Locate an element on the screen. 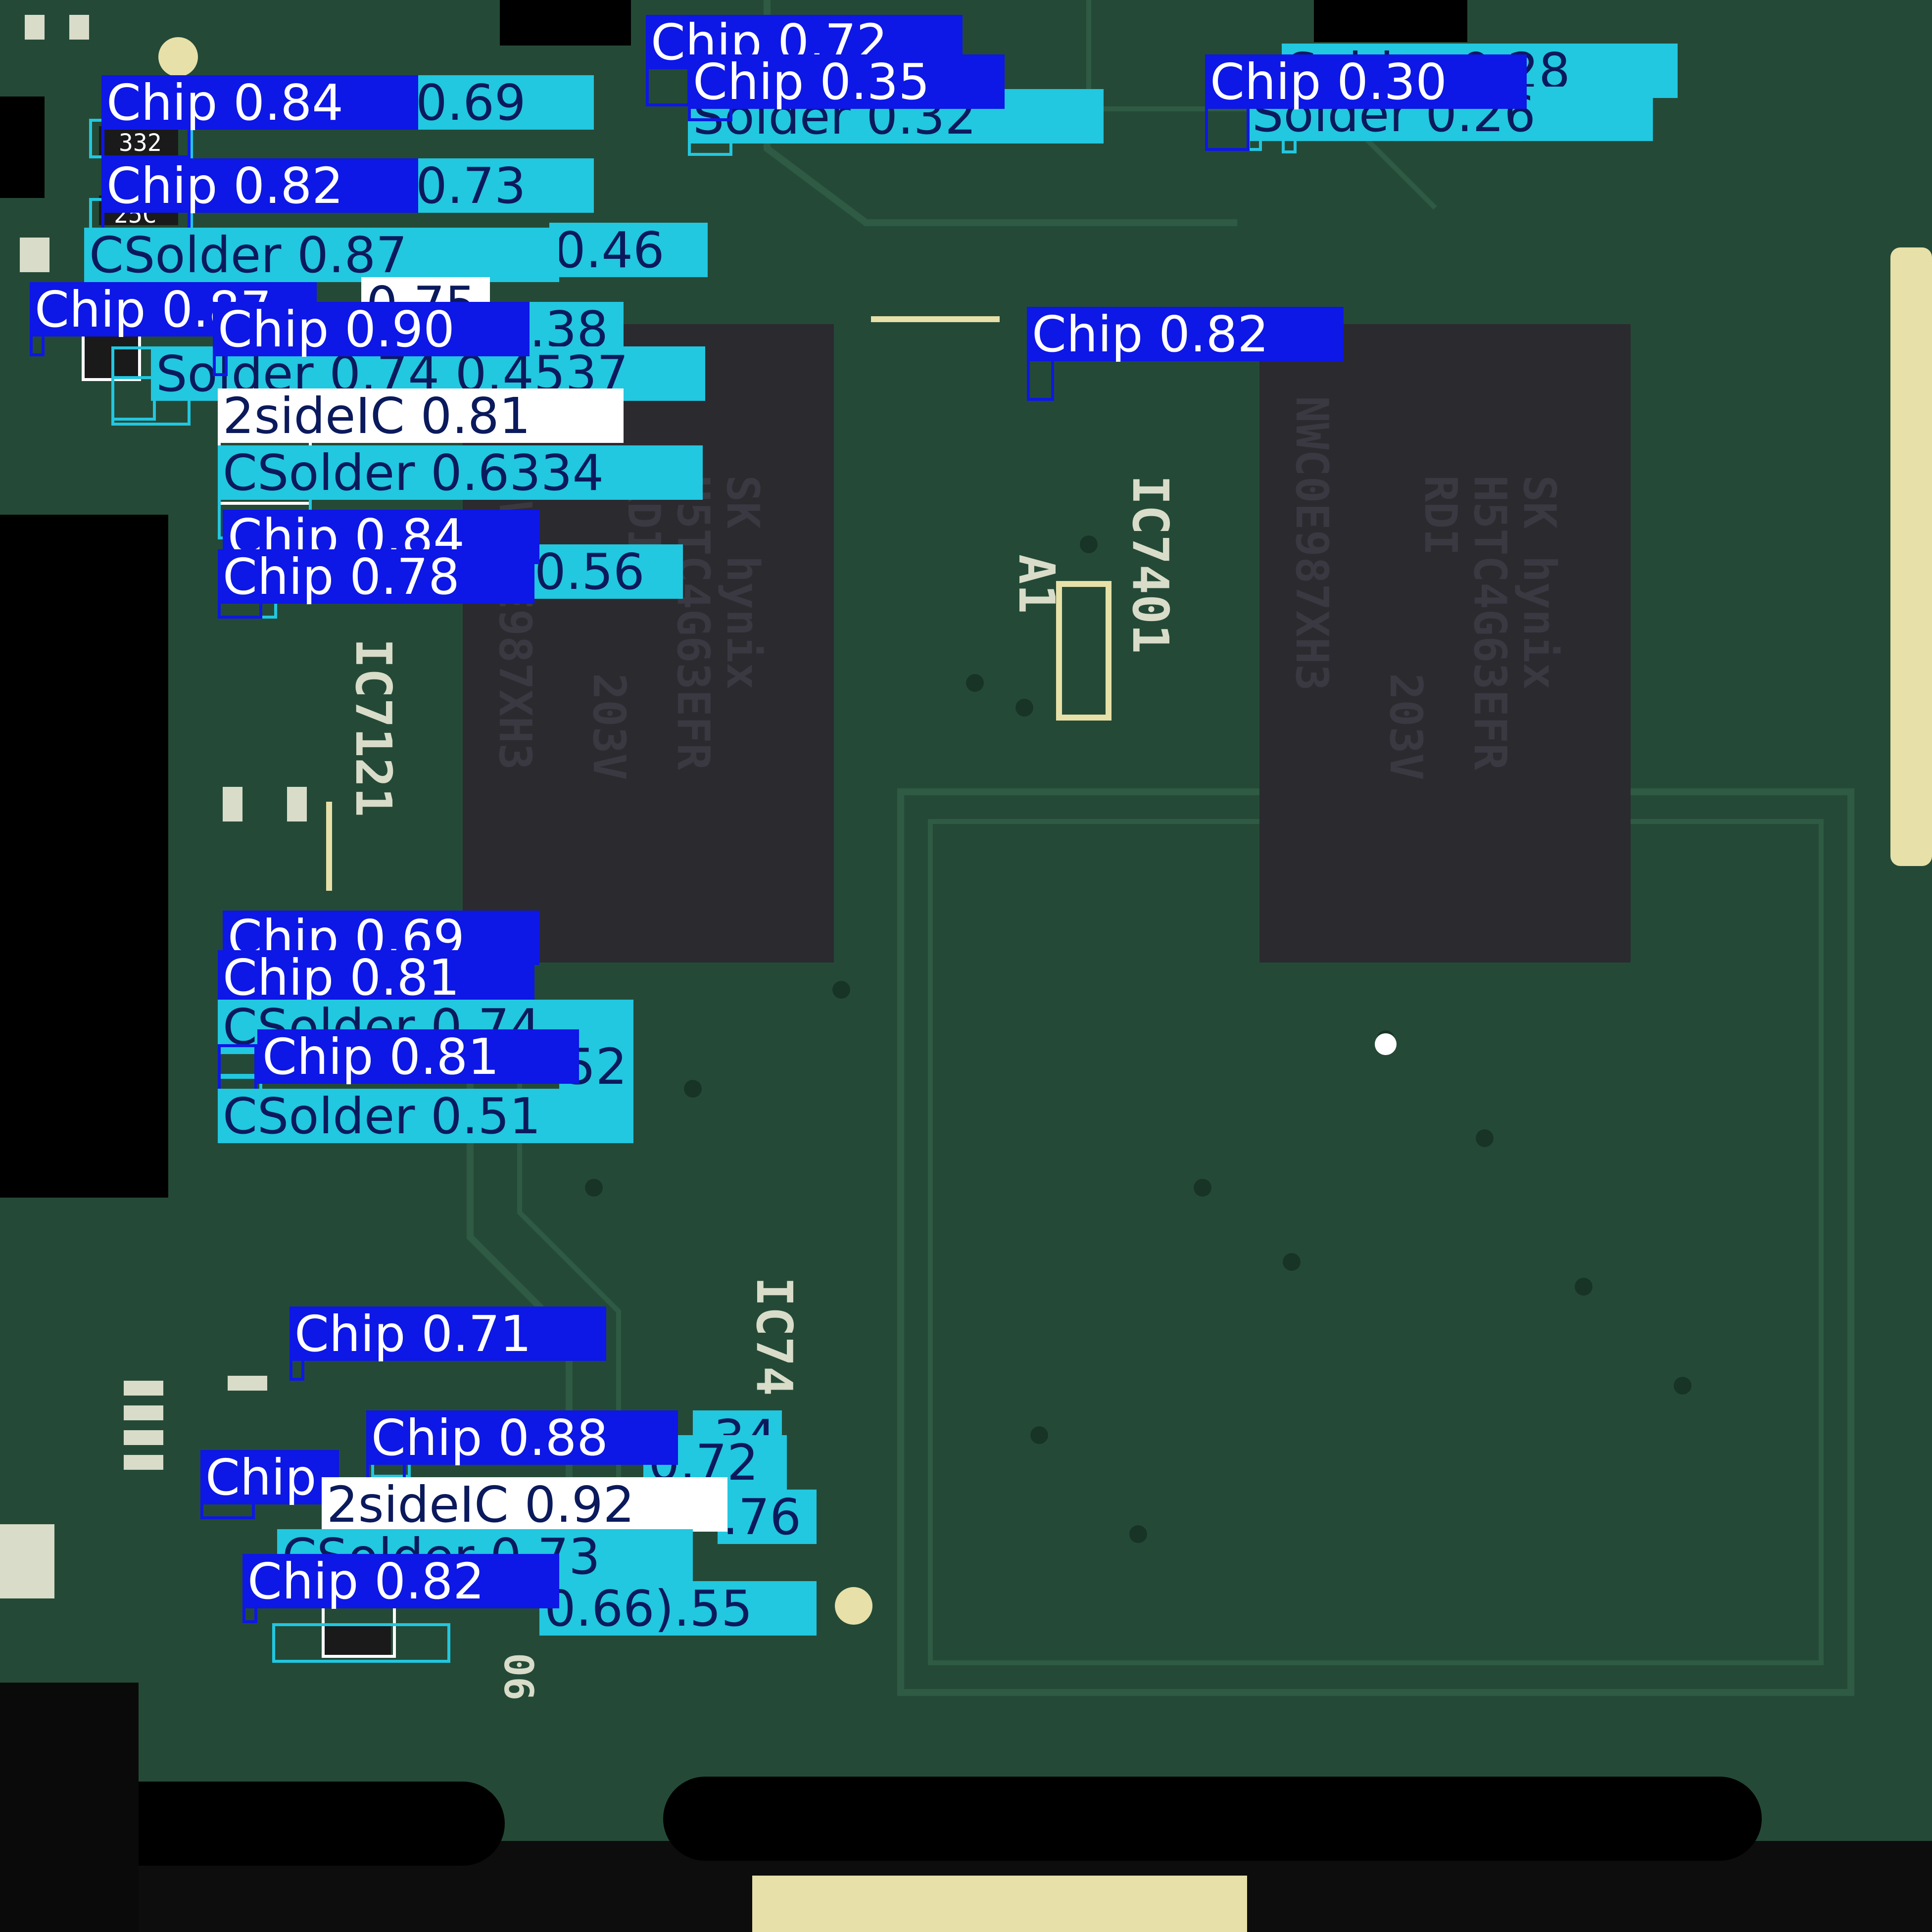 Image resolution: width=1932 pixels, height=1932 pixels. detection-label-solder: CSolder 0.6334 is located at coordinates (460, 472).